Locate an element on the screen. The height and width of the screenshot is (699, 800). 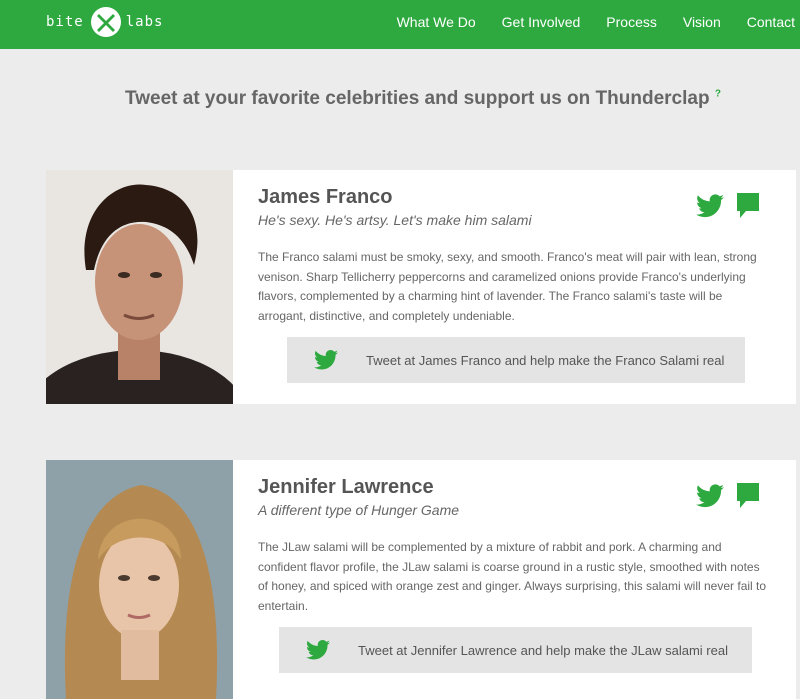
celebrity-photo-lawrence is located at coordinates (139, 579).